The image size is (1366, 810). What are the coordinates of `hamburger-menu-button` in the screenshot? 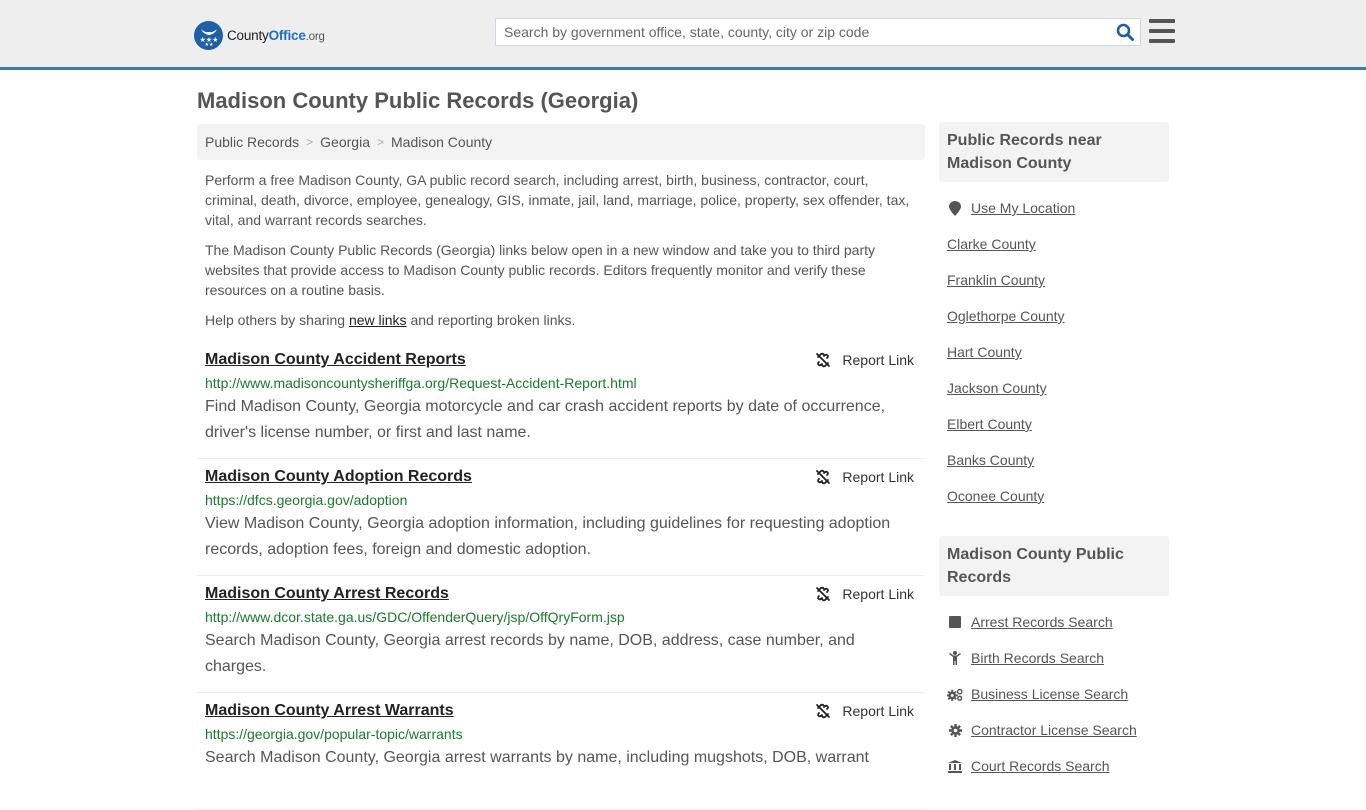 It's located at (1162, 31).